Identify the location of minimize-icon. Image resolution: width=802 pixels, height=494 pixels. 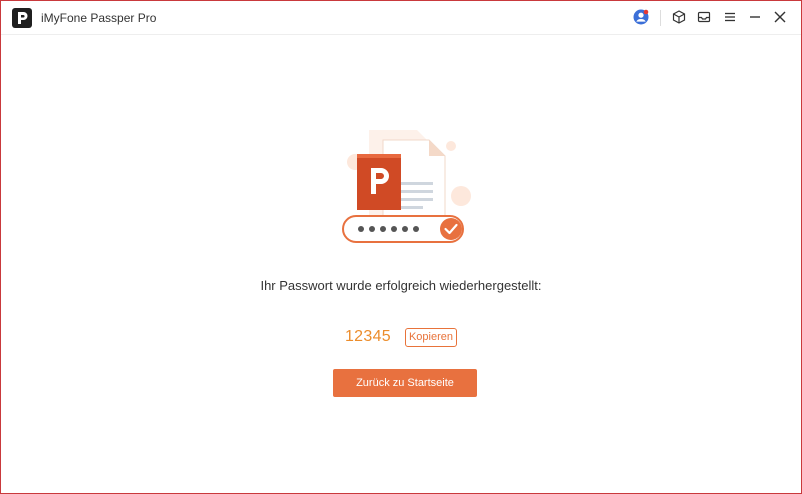
(755, 17).